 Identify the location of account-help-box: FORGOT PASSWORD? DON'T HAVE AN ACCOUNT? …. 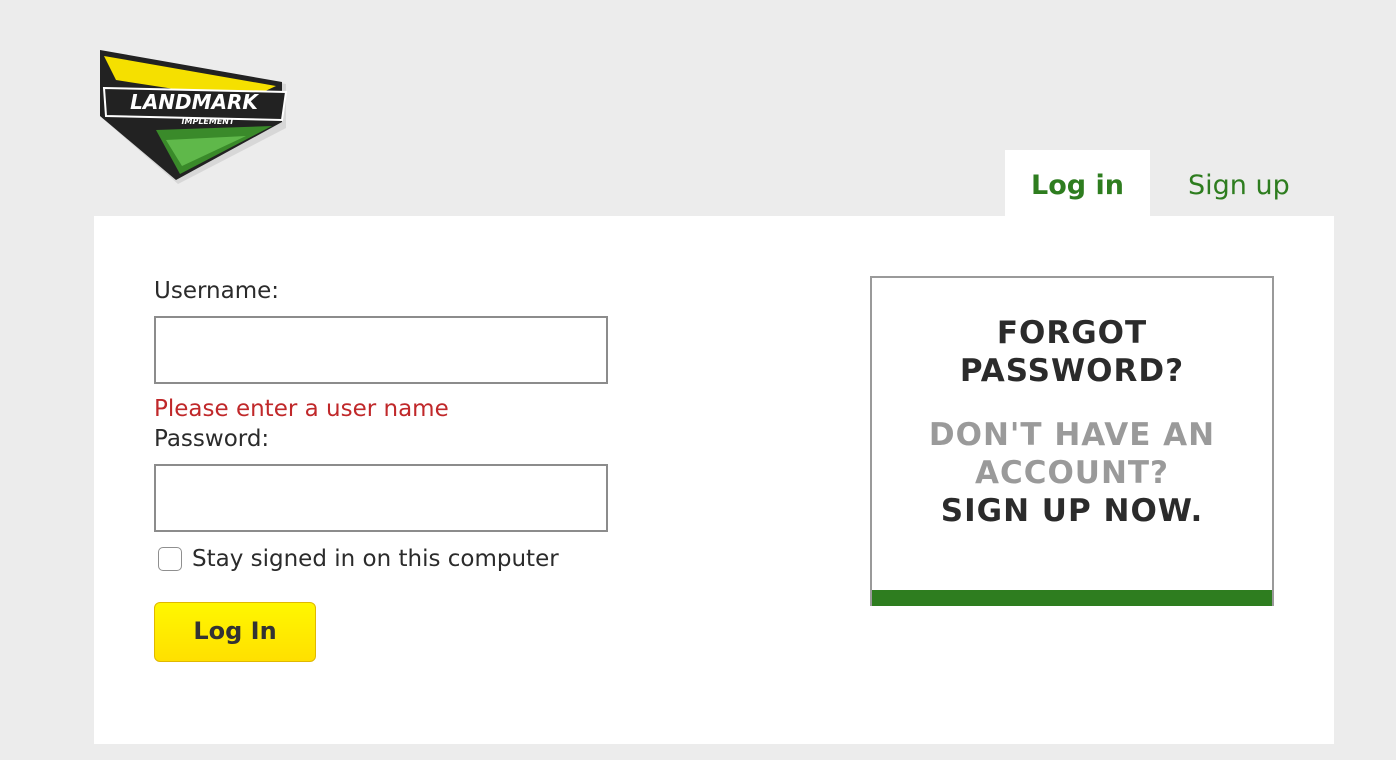
(1072, 441).